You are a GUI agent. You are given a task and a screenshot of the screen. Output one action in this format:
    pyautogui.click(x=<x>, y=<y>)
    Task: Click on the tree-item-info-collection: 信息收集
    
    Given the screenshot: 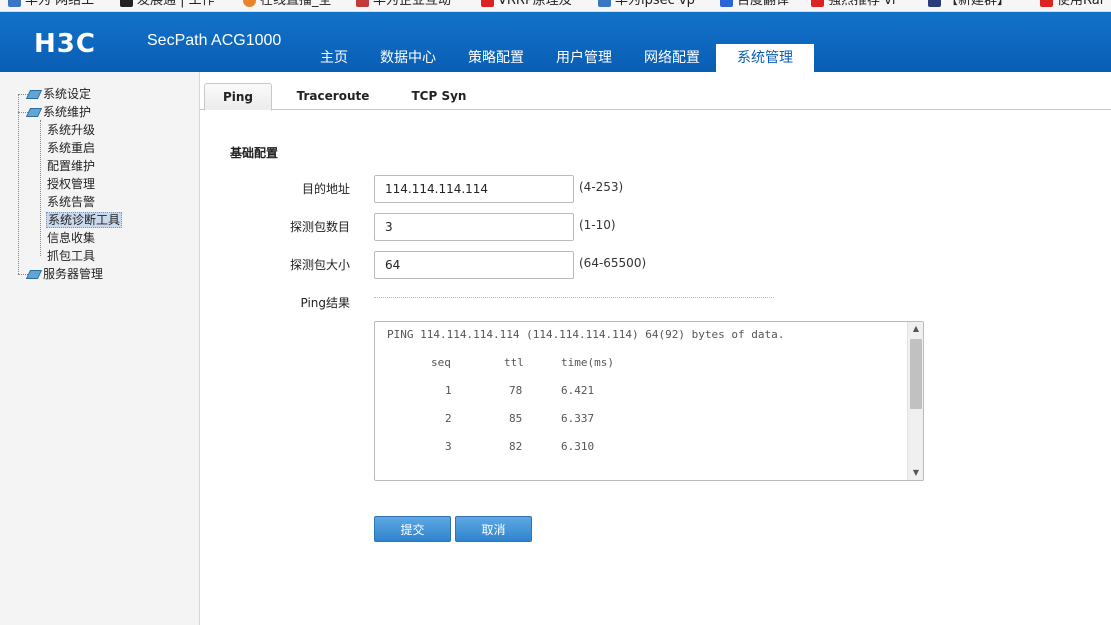 What is the action you would take?
    pyautogui.click(x=71, y=238)
    